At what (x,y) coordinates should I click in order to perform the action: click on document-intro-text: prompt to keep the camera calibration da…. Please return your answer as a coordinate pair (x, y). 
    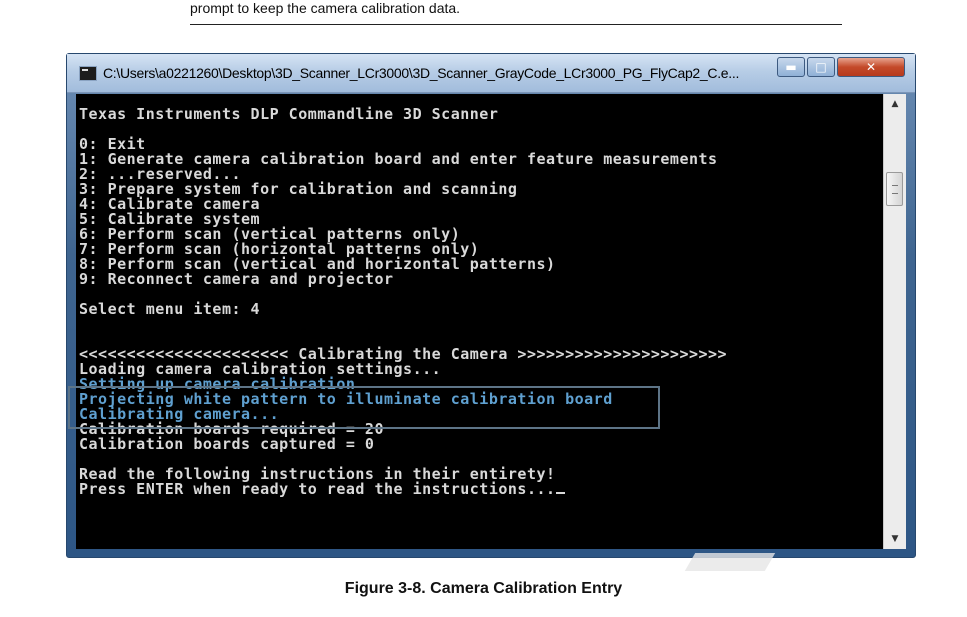
    Looking at the image, I should click on (325, 8).